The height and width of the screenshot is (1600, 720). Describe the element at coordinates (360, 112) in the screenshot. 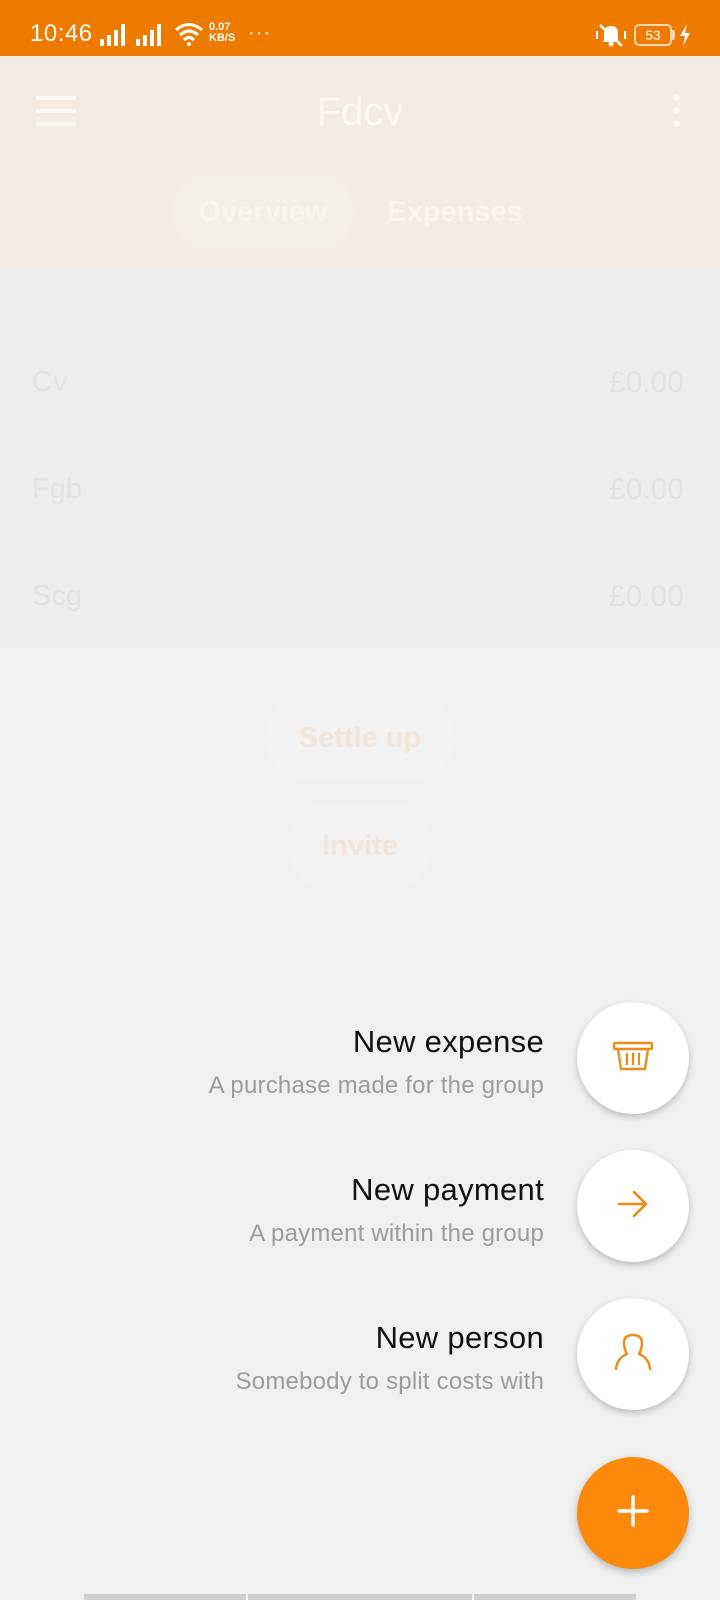

I see `group-title: Fdcv` at that location.